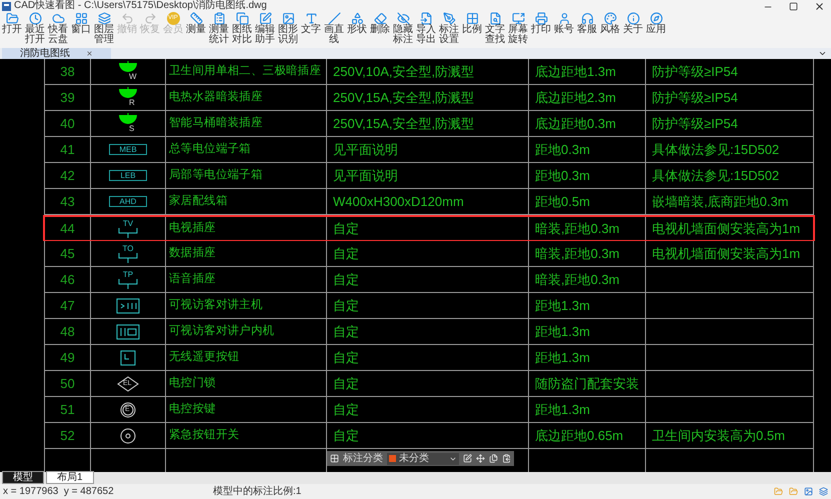 The image size is (831, 499). What do you see at coordinates (403, 28) in the screenshot?
I see `toolbar-button: 隐藏标注` at bounding box center [403, 28].